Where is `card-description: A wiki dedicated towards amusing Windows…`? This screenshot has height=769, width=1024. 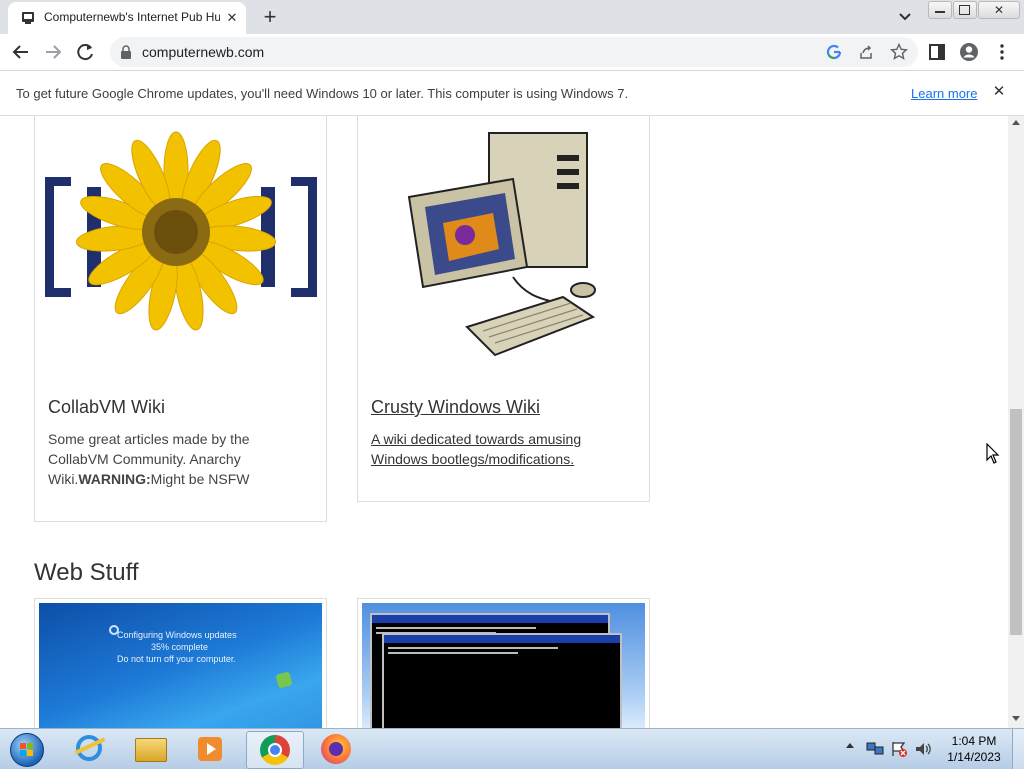
card-description: A wiki dedicated towards amusing Windows… is located at coordinates (496, 449).